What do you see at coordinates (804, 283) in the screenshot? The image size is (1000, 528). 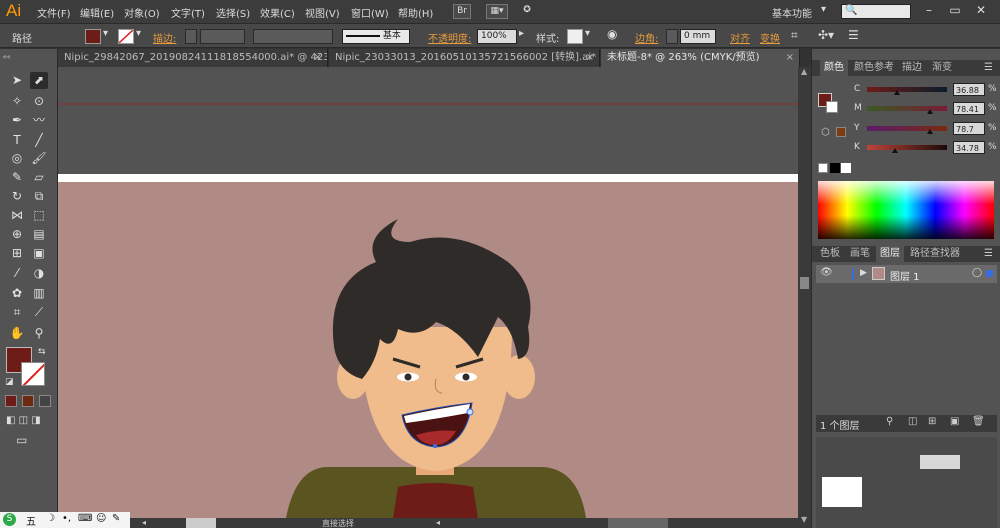 I see `scroll-thumb` at bounding box center [804, 283].